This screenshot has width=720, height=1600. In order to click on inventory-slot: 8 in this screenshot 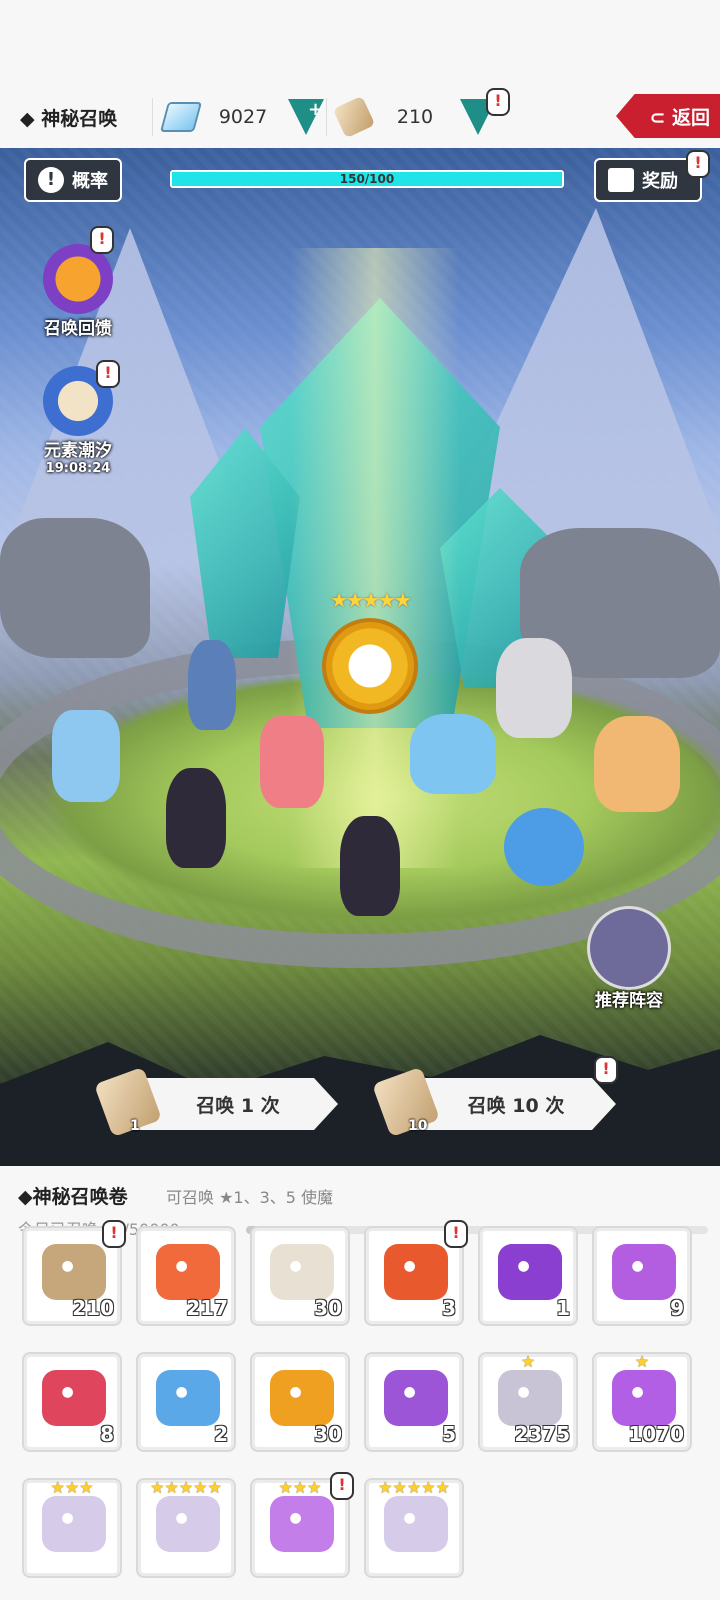, I will do `click(72, 1402)`.